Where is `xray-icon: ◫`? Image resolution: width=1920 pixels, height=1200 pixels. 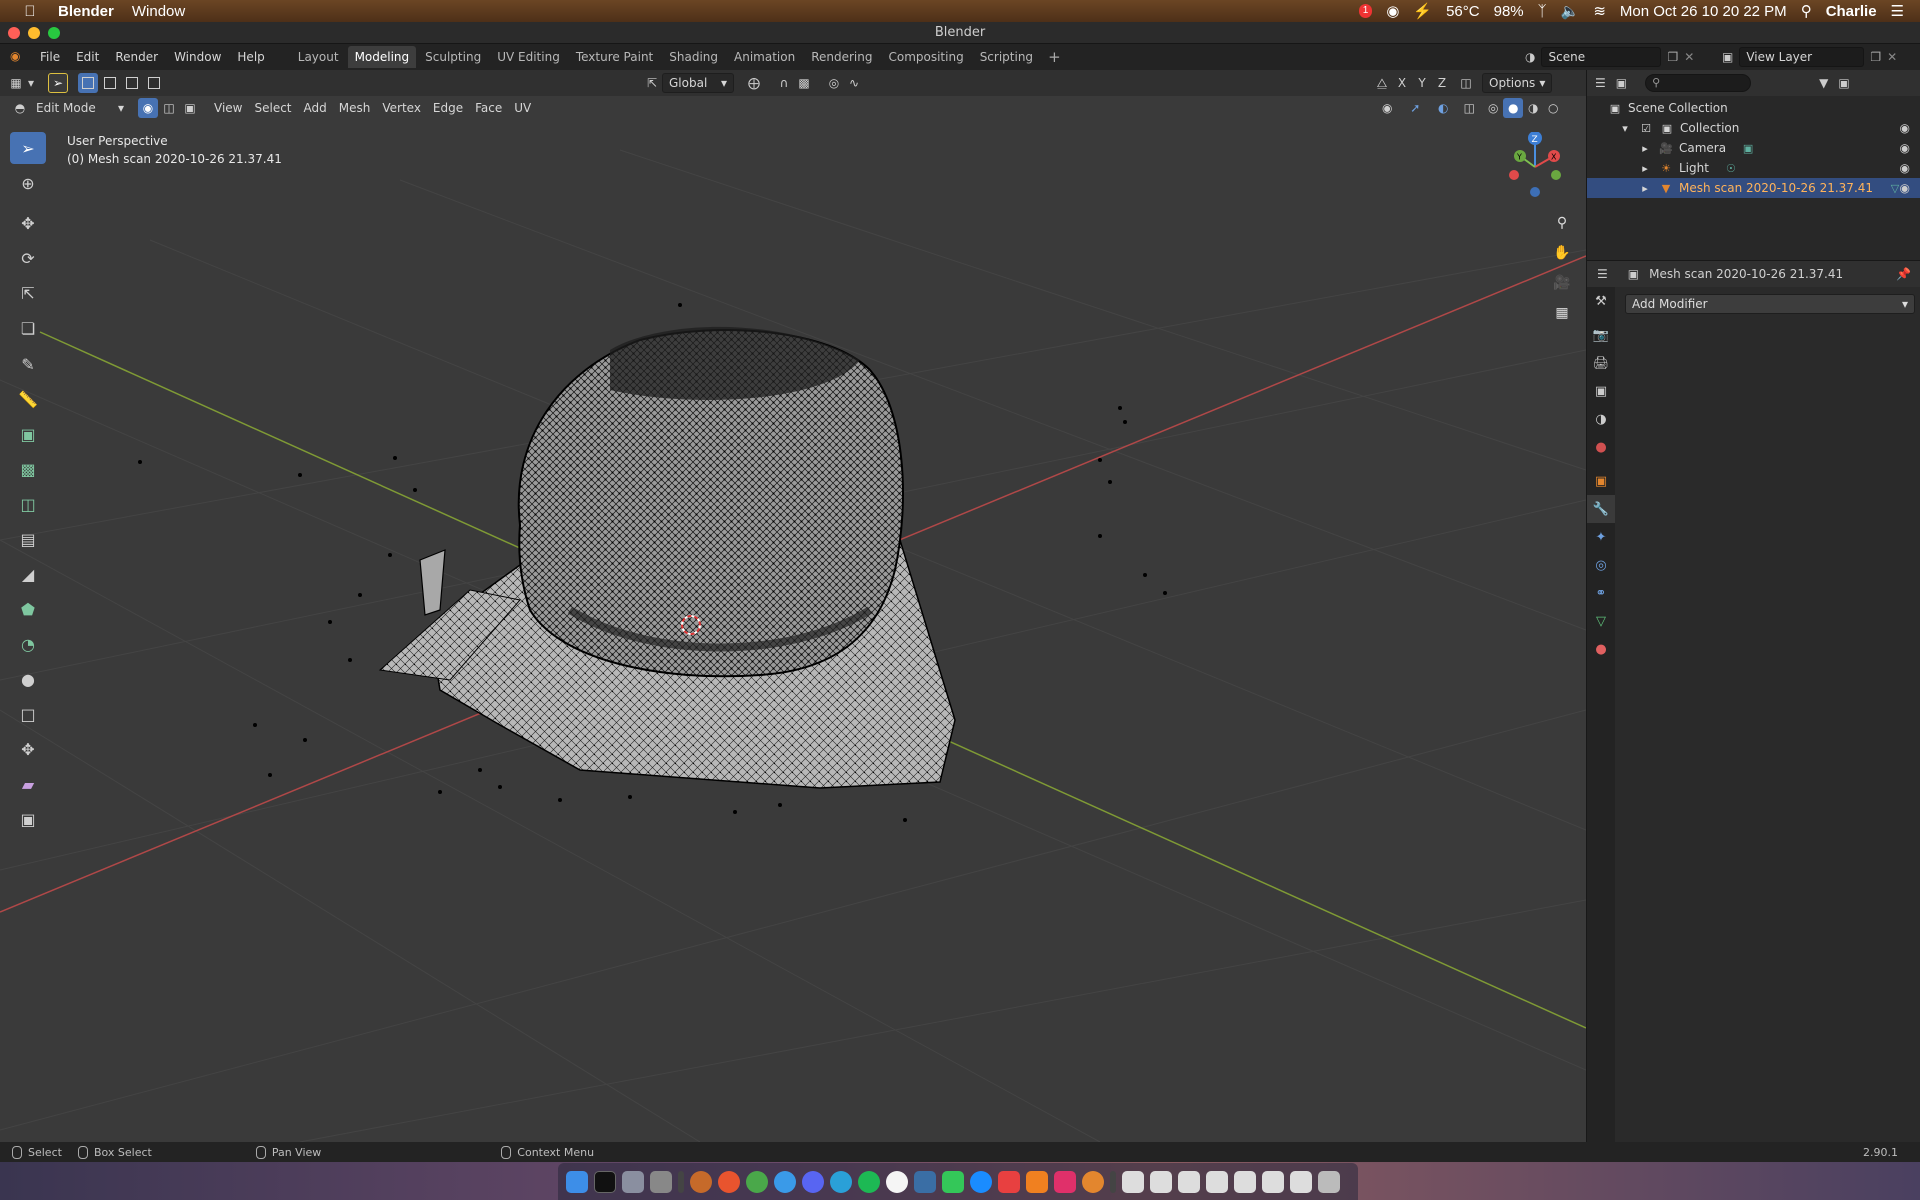
xray-icon: ◫ is located at coordinates (1469, 108).